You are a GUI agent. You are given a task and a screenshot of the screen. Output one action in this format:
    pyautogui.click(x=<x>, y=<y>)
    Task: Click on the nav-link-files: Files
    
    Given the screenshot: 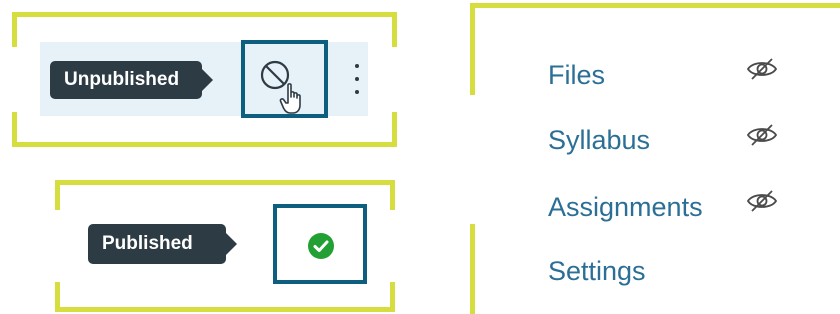 What is the action you would take?
    pyautogui.click(x=576, y=75)
    